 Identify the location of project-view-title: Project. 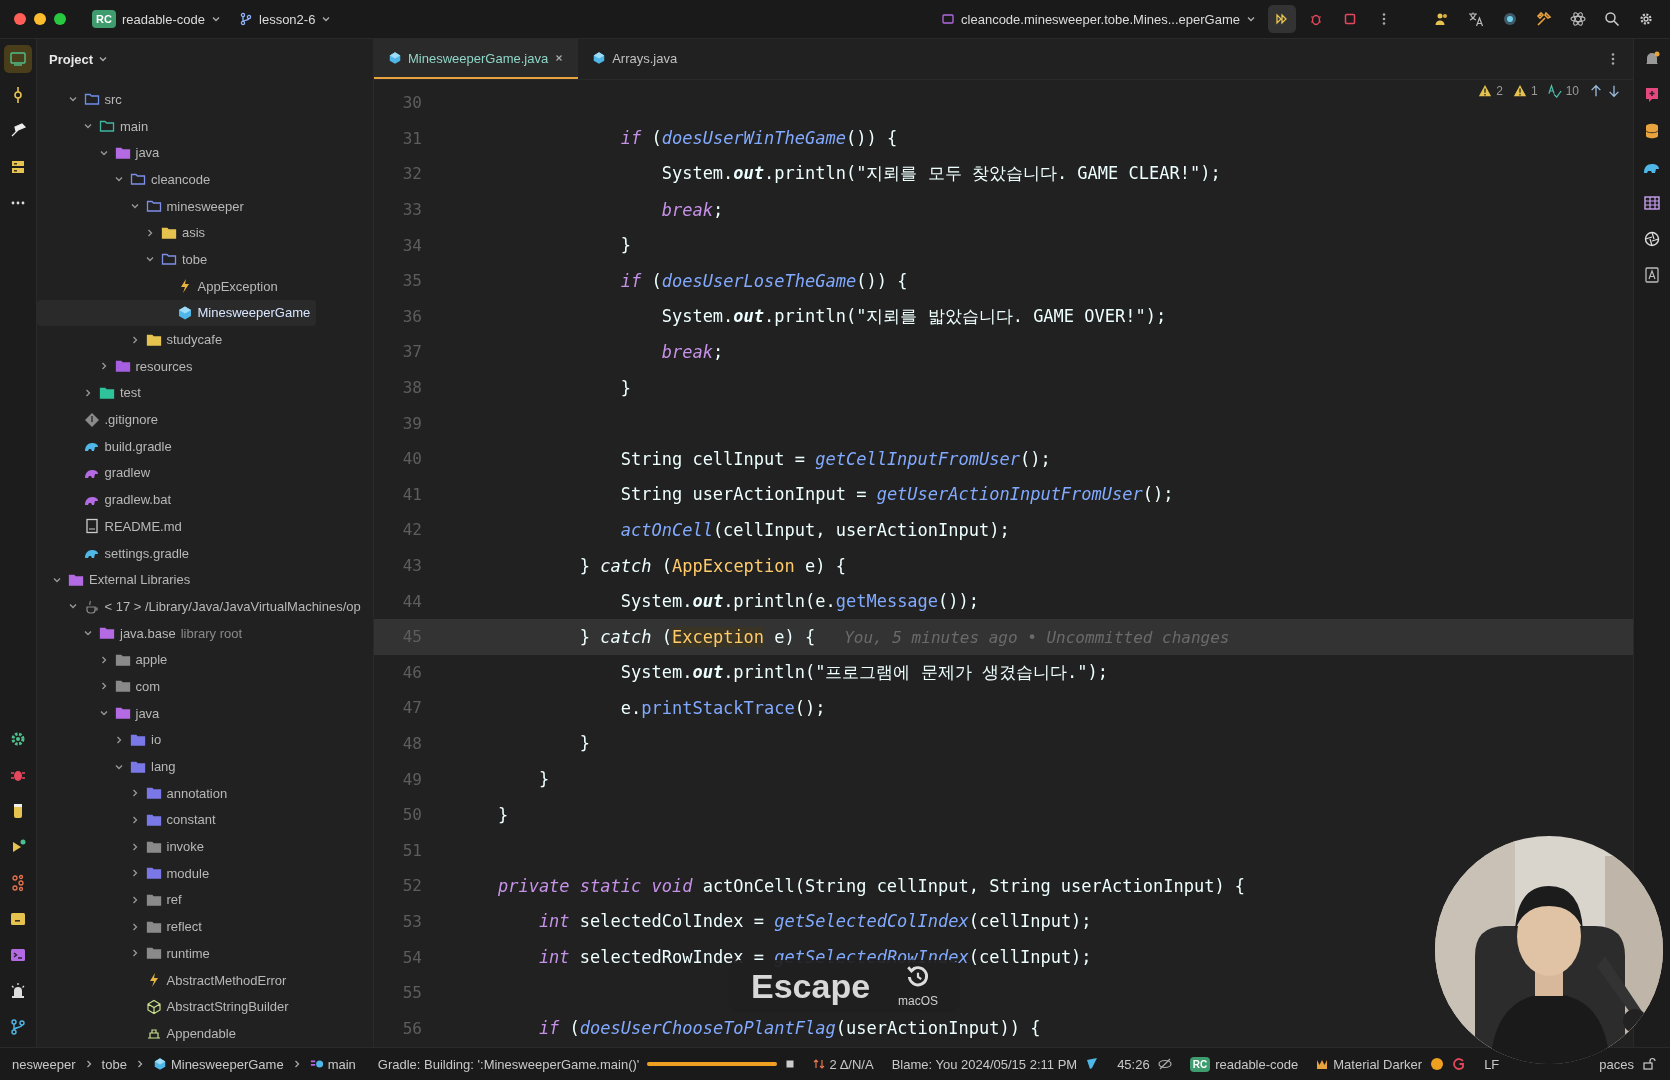
(205, 59).